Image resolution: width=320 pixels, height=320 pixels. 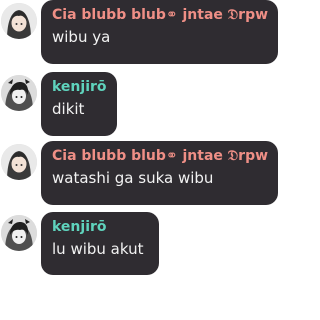 I want to click on message-text: watashi ga suka wibu, so click(x=133, y=178).